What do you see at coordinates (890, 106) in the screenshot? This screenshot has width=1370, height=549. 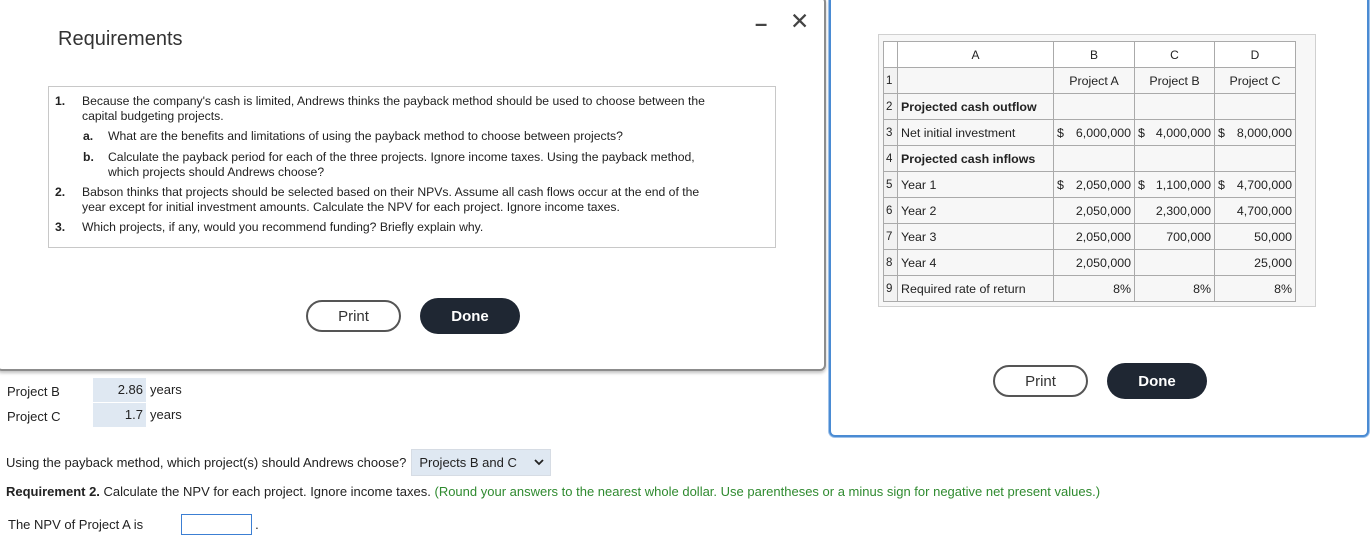 I see `row-number: 2` at bounding box center [890, 106].